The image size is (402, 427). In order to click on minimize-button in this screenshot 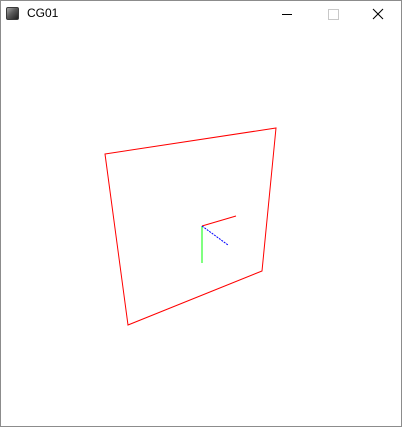, I will do `click(287, 14)`.